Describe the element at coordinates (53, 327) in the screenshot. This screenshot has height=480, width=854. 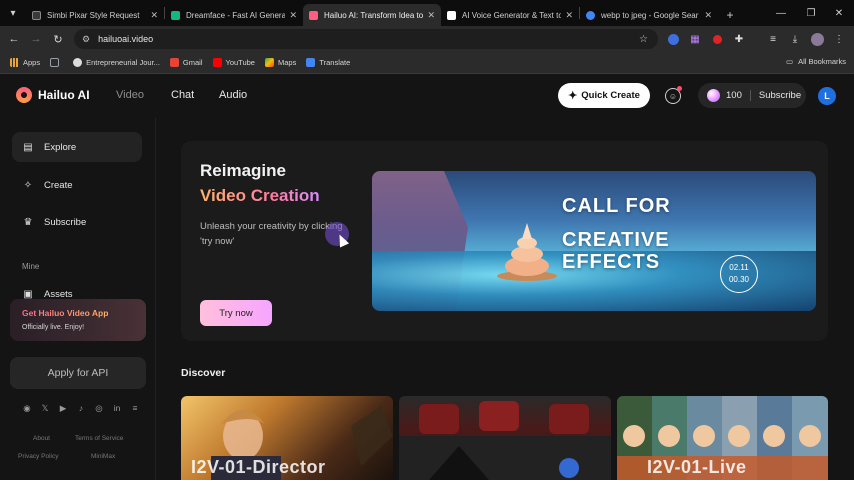
I see `promo-subtitle: Officially live. Enjoy!` at that location.